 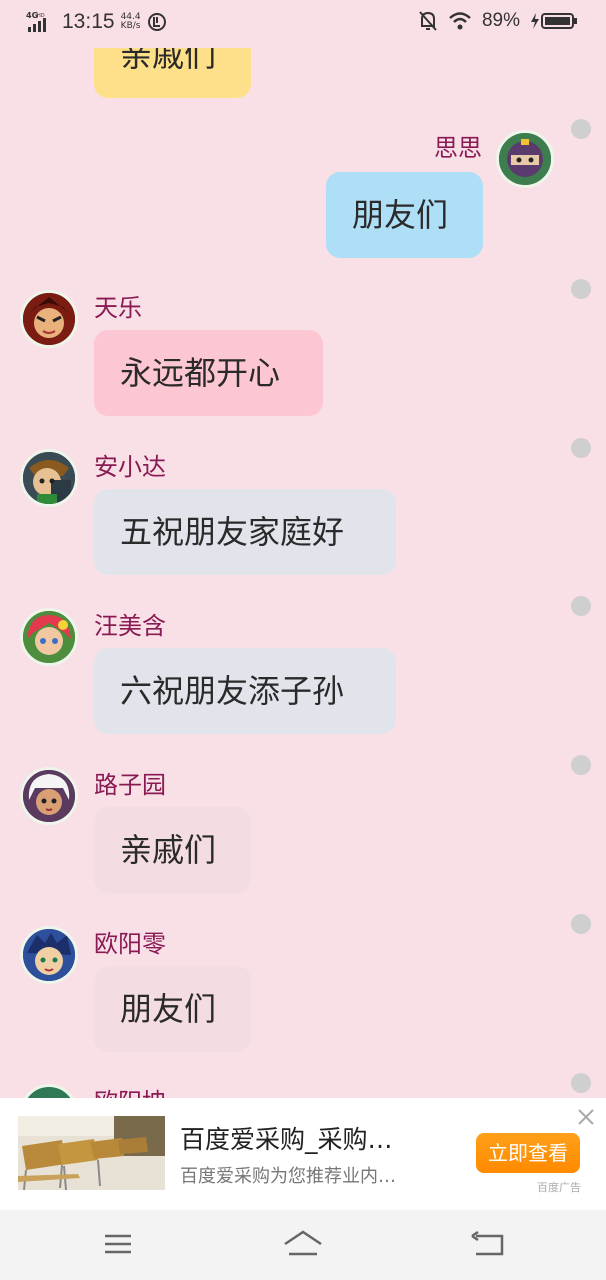 I want to click on ad-image, so click(x=91, y=1153).